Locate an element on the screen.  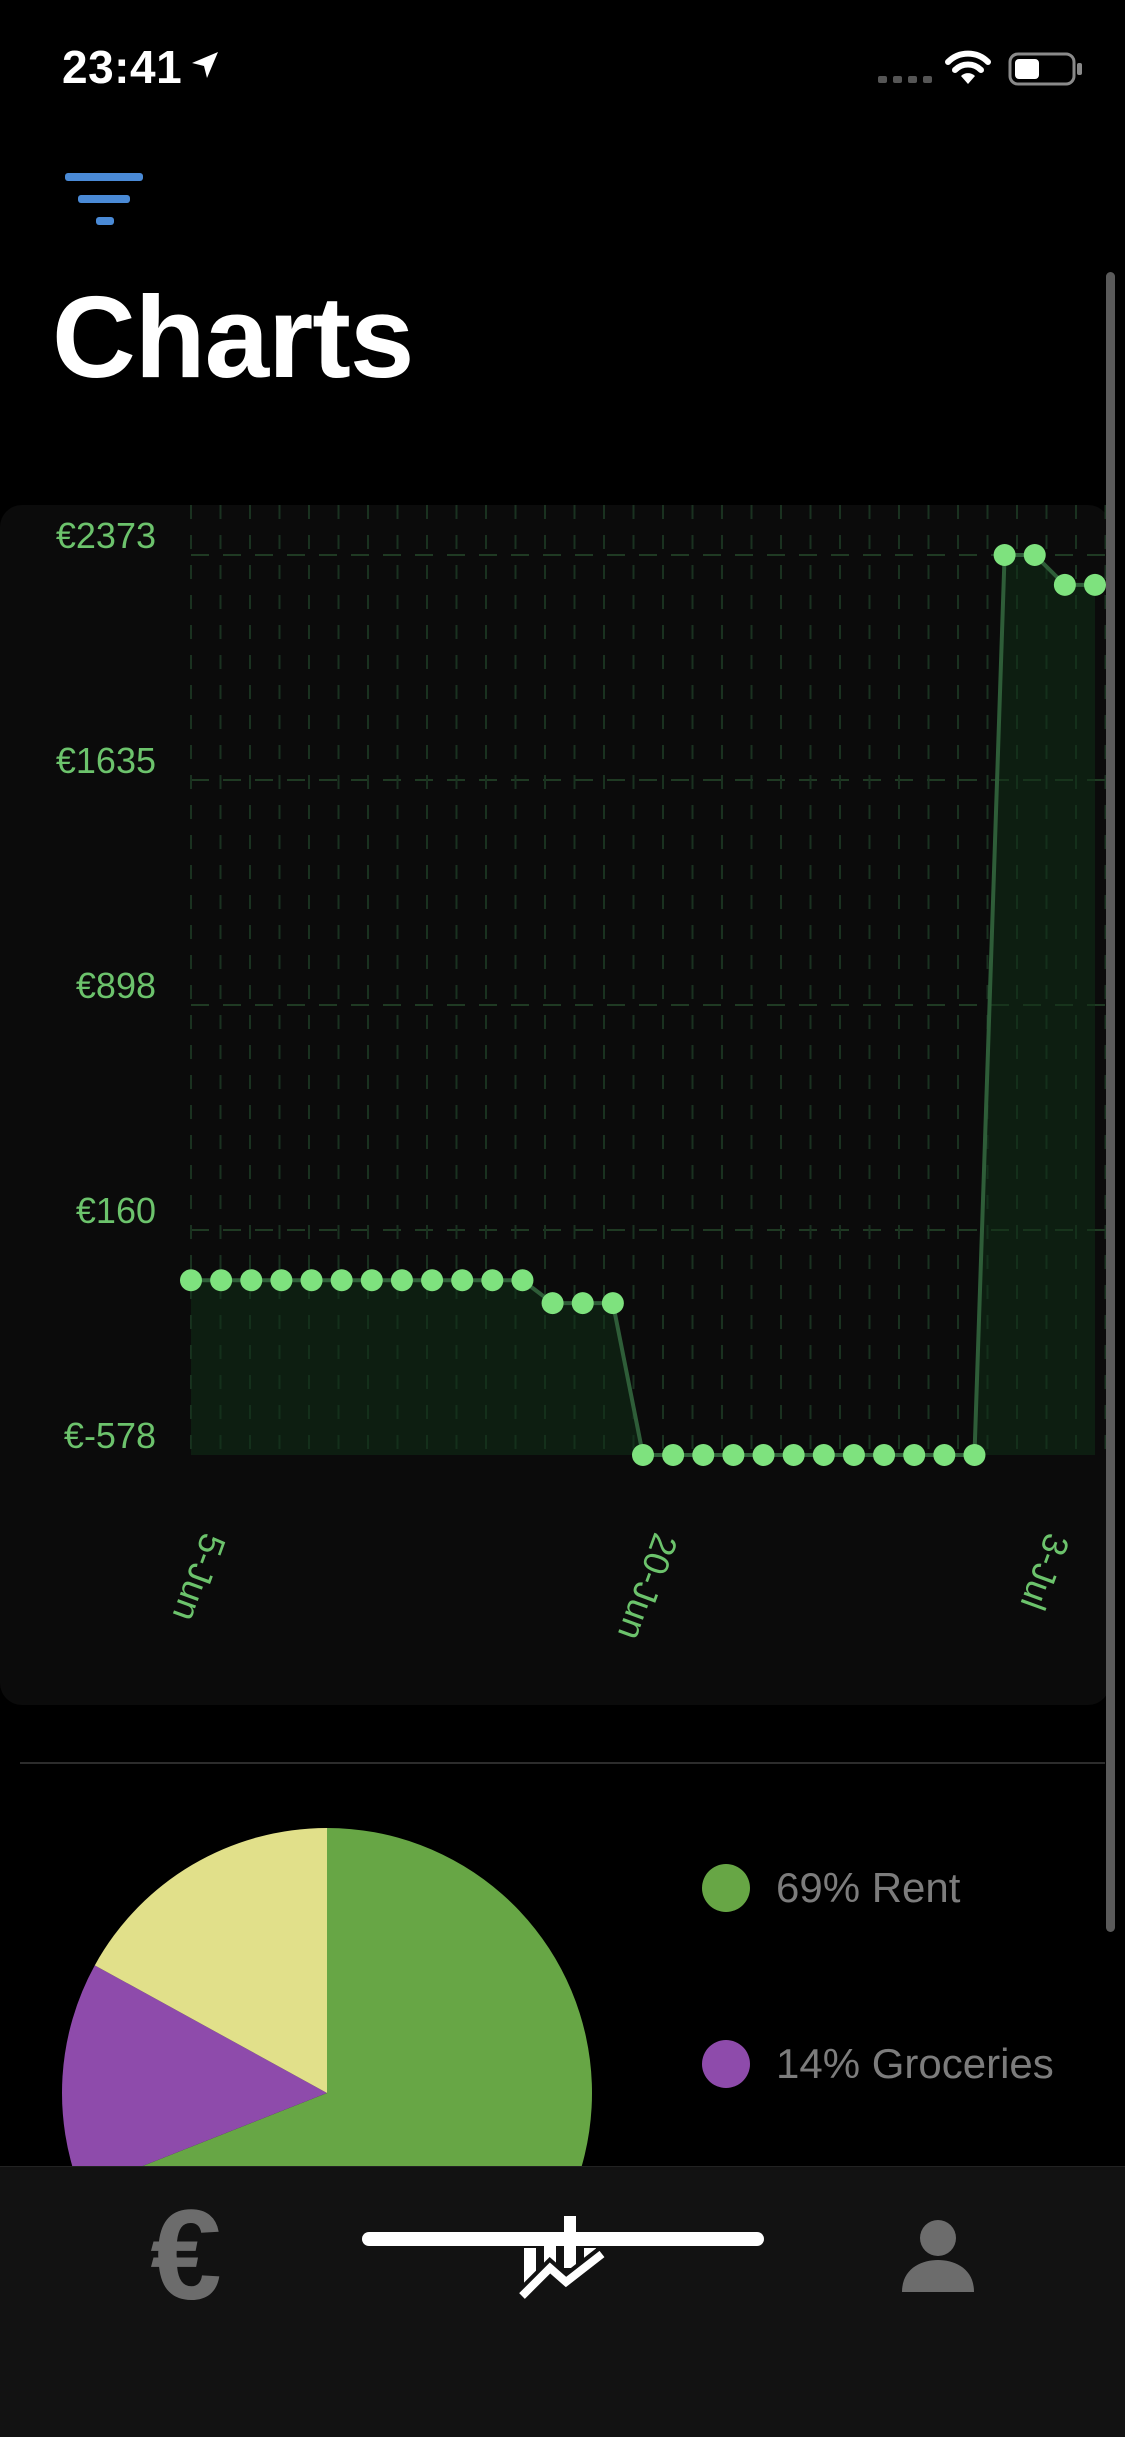
location-arrow-icon is located at coordinates (205, 65).